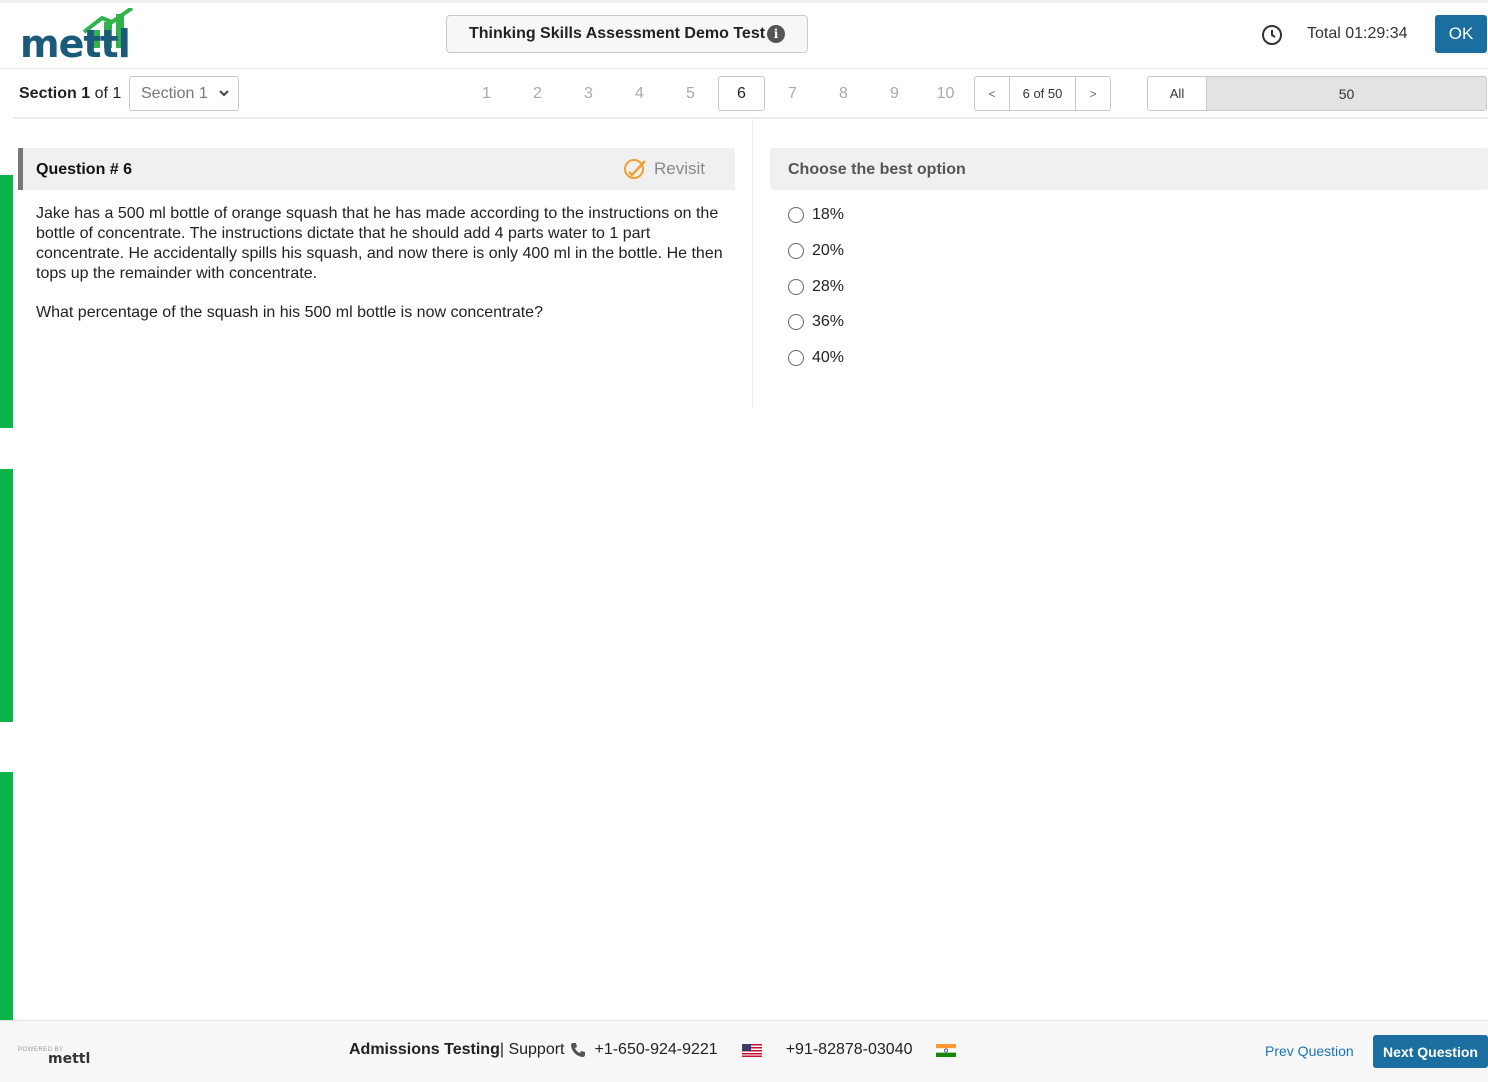 The height and width of the screenshot is (1082, 1488). Describe the element at coordinates (843, 93) in the screenshot. I see `question-nav-8: 8` at that location.